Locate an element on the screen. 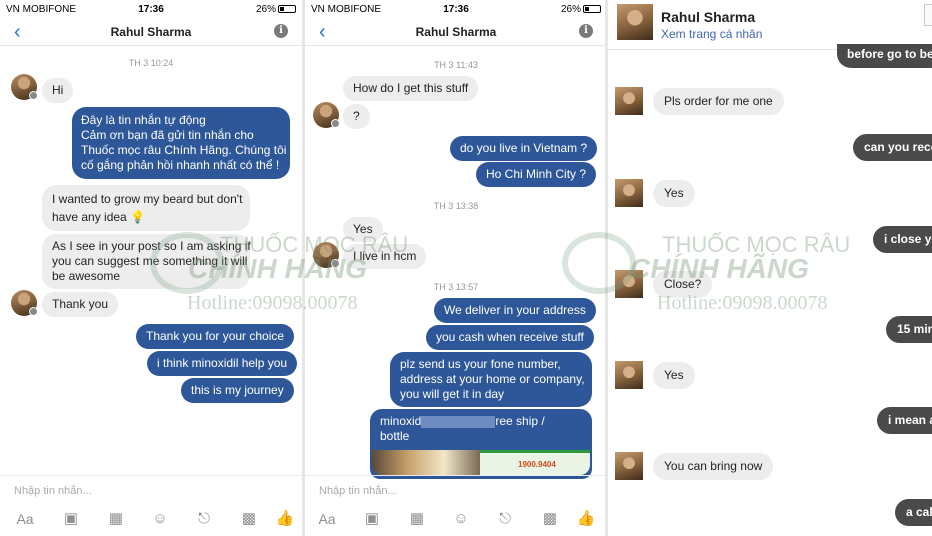 This screenshot has height=536, width=932. outgoing-message: i think minoxidil help you is located at coordinates (222, 363).